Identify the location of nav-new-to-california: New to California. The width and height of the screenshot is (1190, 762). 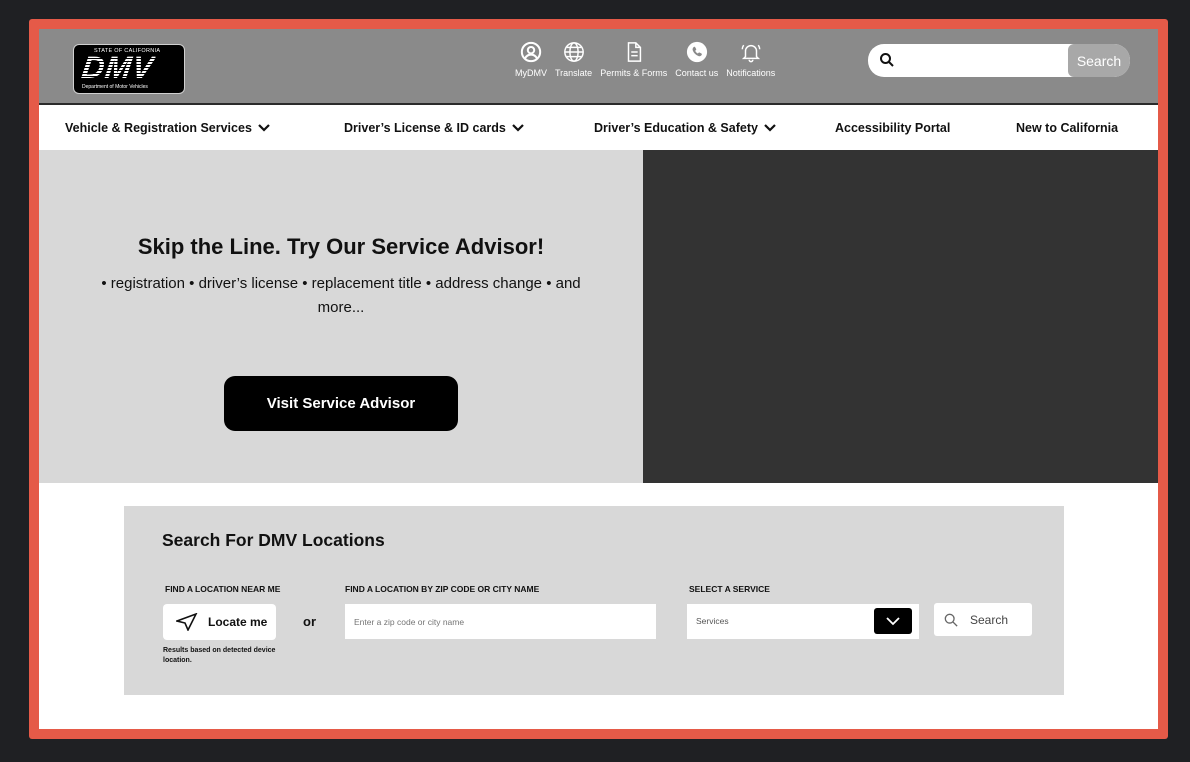
(1067, 128).